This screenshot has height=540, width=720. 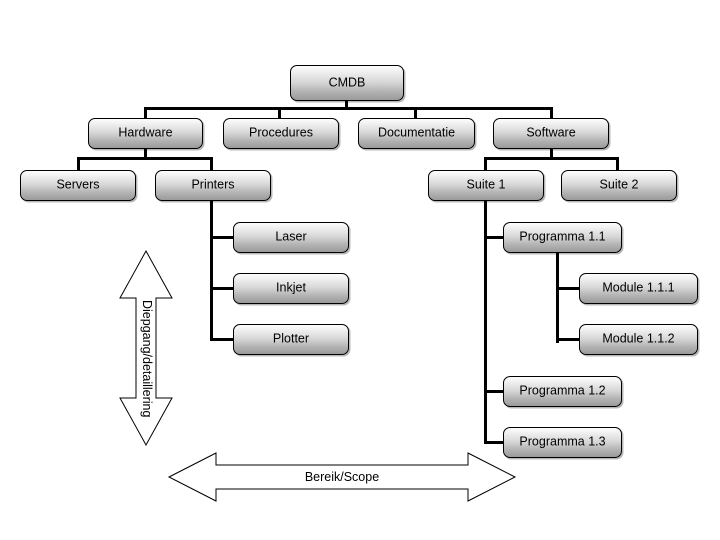 I want to click on node-module-1-1-2-label: Module 1.1.2, so click(x=638, y=338).